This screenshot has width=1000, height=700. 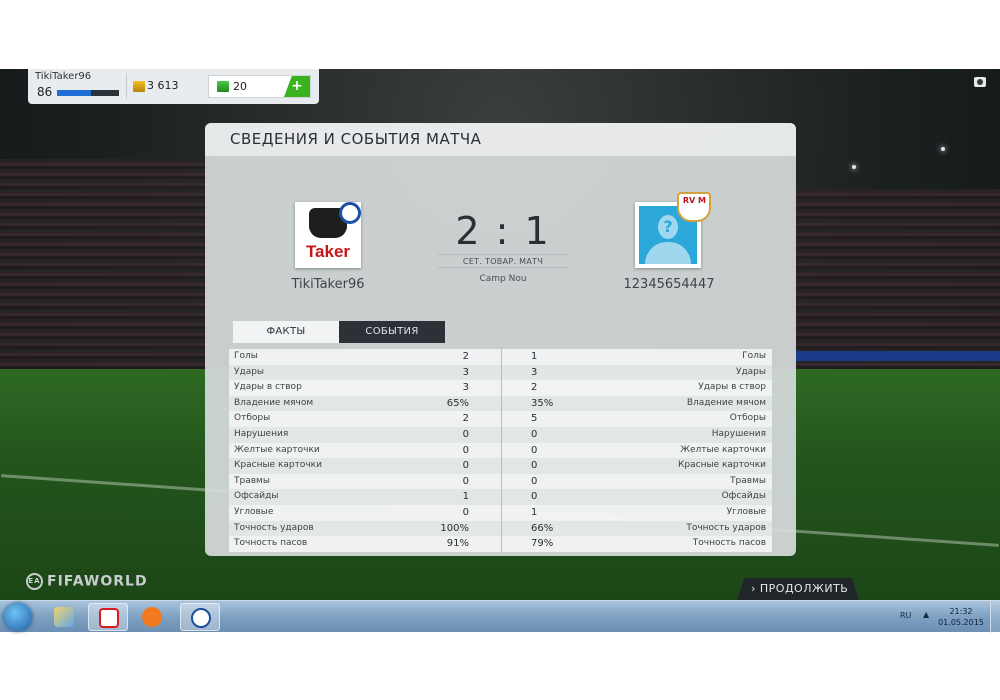 I want to click on xp-bar, so click(x=88, y=93).